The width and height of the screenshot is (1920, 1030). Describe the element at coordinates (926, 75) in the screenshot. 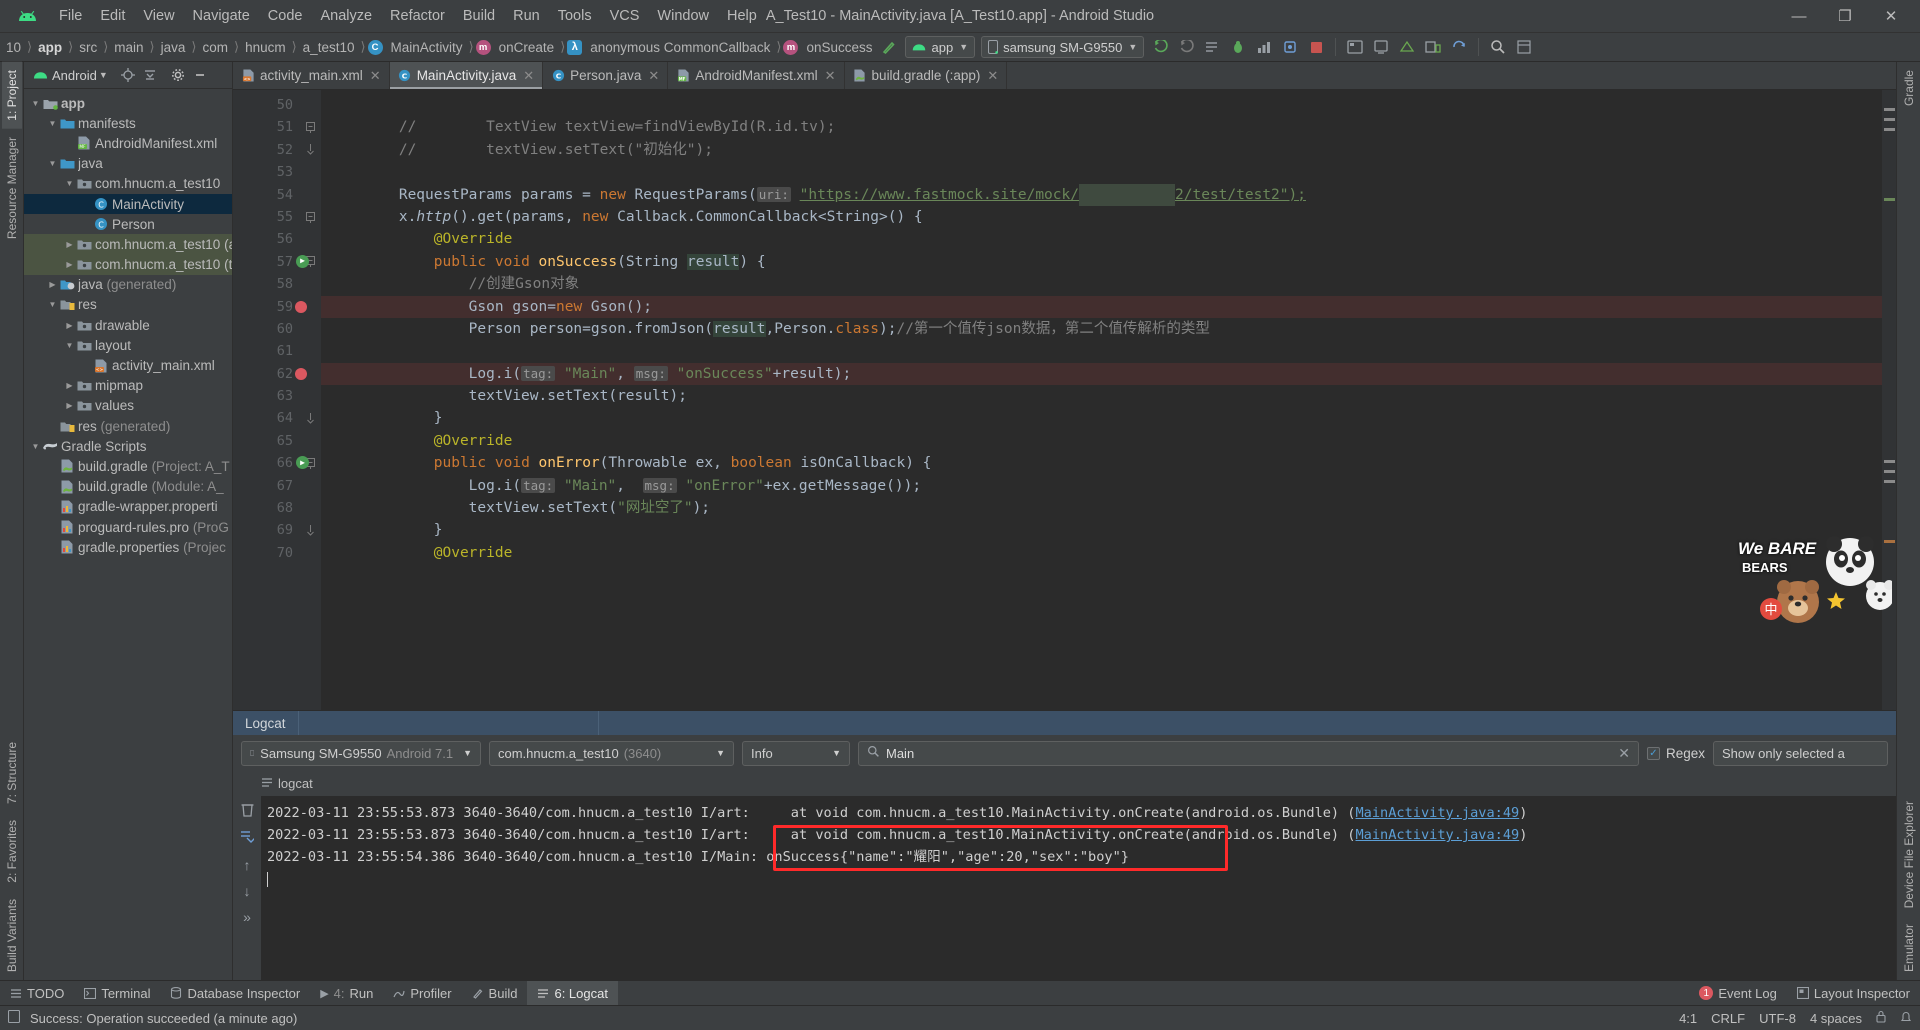

I see `editor-tab: build.gradle (:app) ✕` at that location.